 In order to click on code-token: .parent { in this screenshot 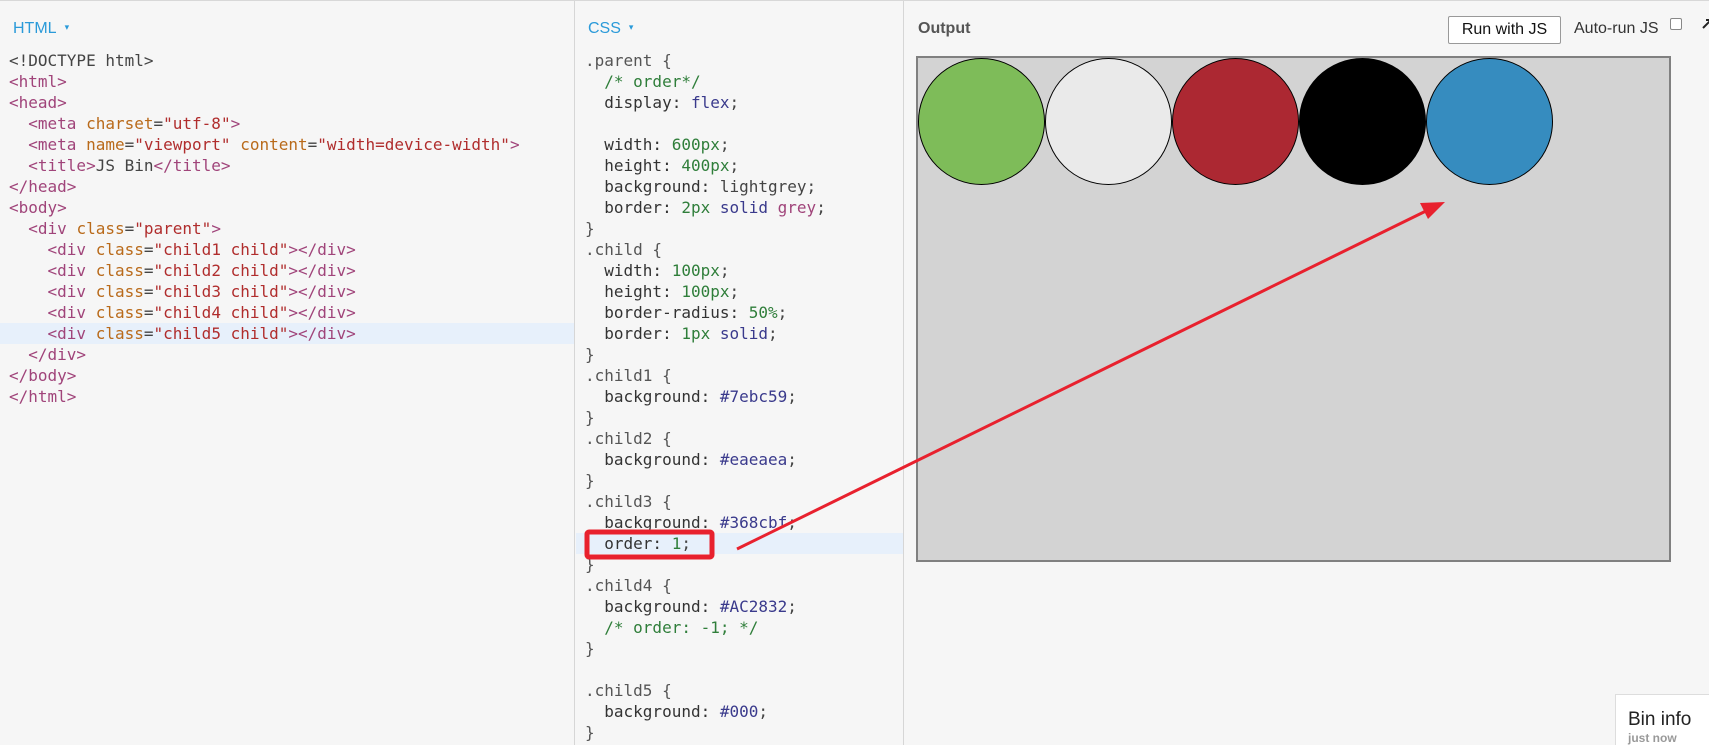, I will do `click(628, 60)`.